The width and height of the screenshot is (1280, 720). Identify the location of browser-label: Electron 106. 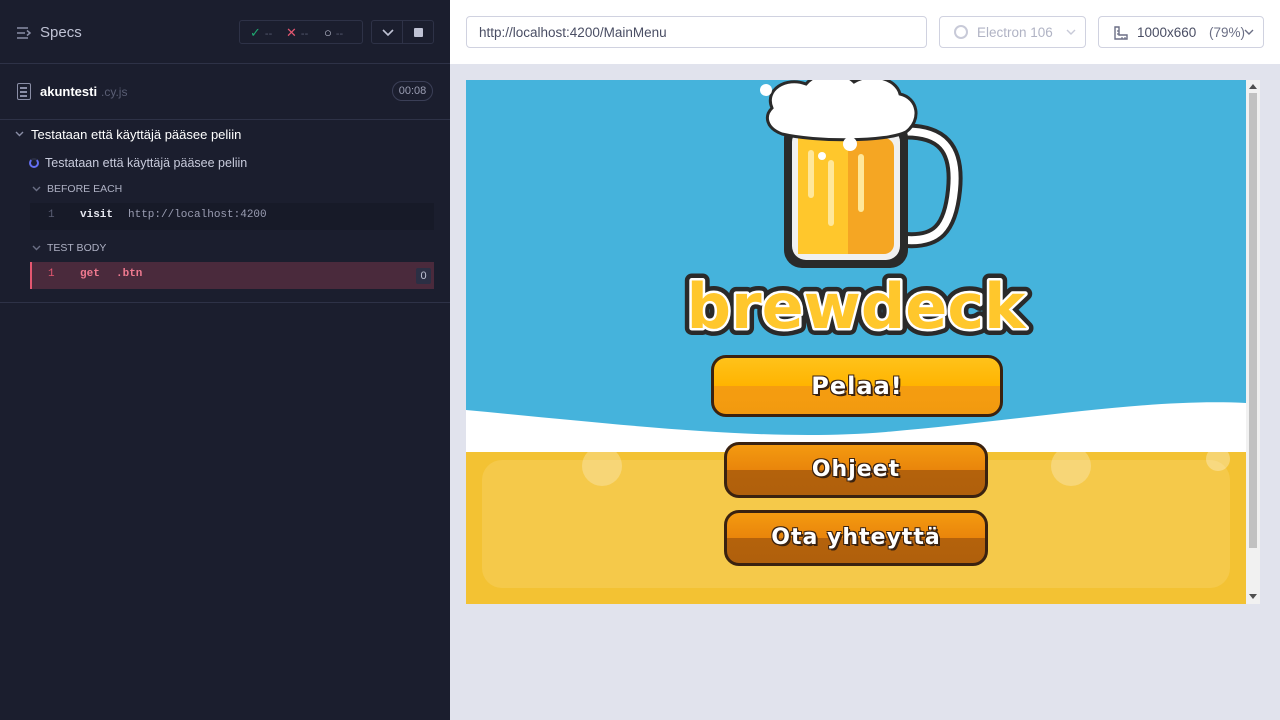
(1015, 32).